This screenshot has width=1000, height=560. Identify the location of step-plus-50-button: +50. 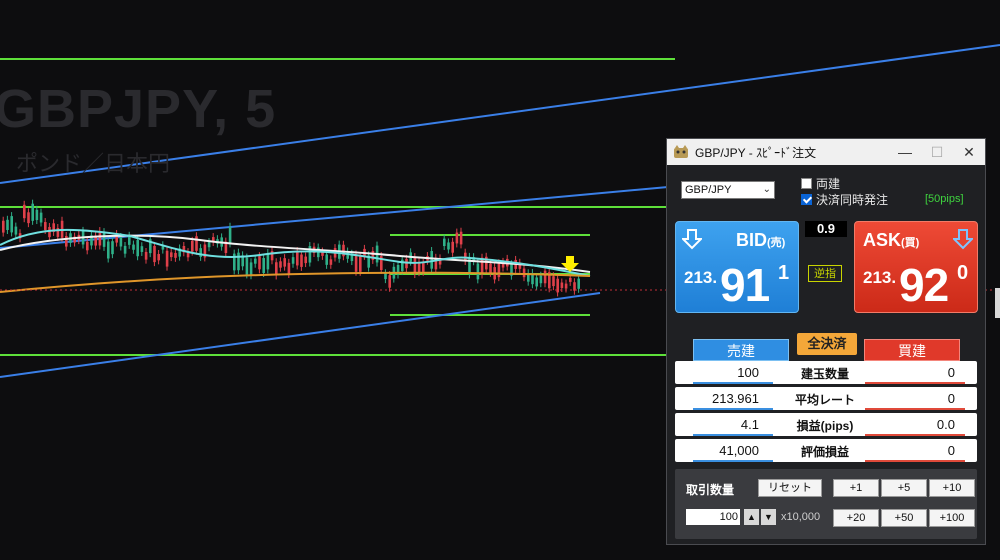
(904, 518).